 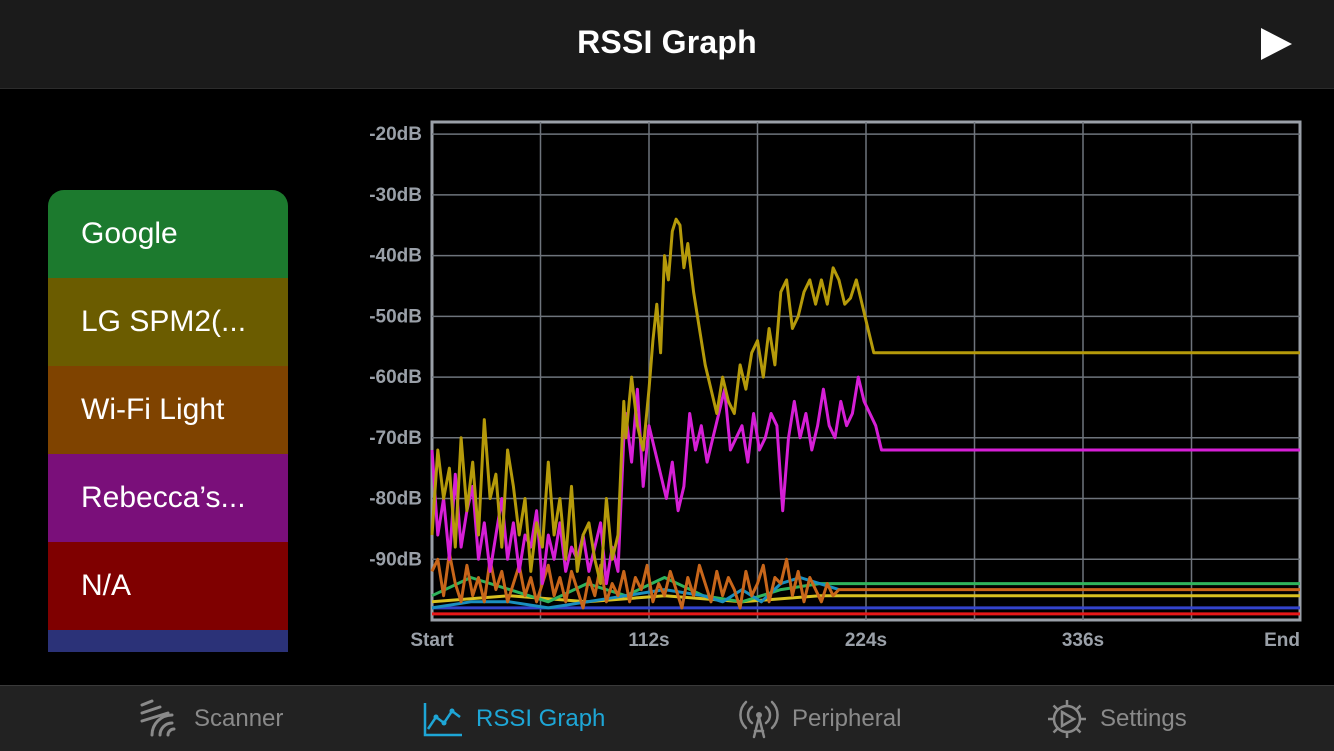 I want to click on play-icon, so click(x=1276, y=44).